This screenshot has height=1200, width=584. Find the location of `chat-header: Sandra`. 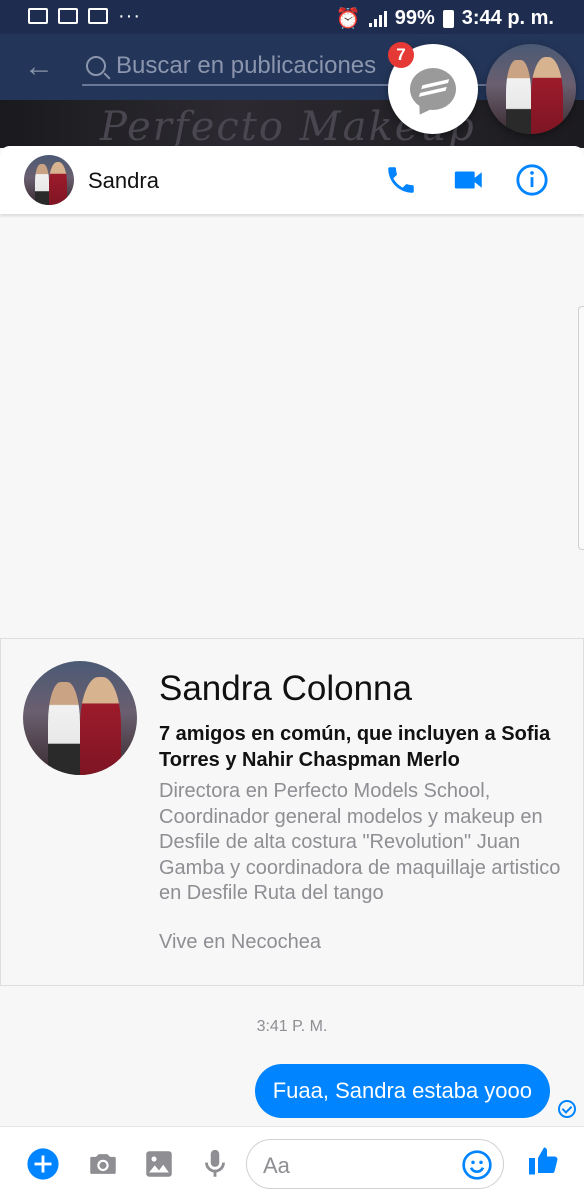

chat-header: Sandra is located at coordinates (292, 180).